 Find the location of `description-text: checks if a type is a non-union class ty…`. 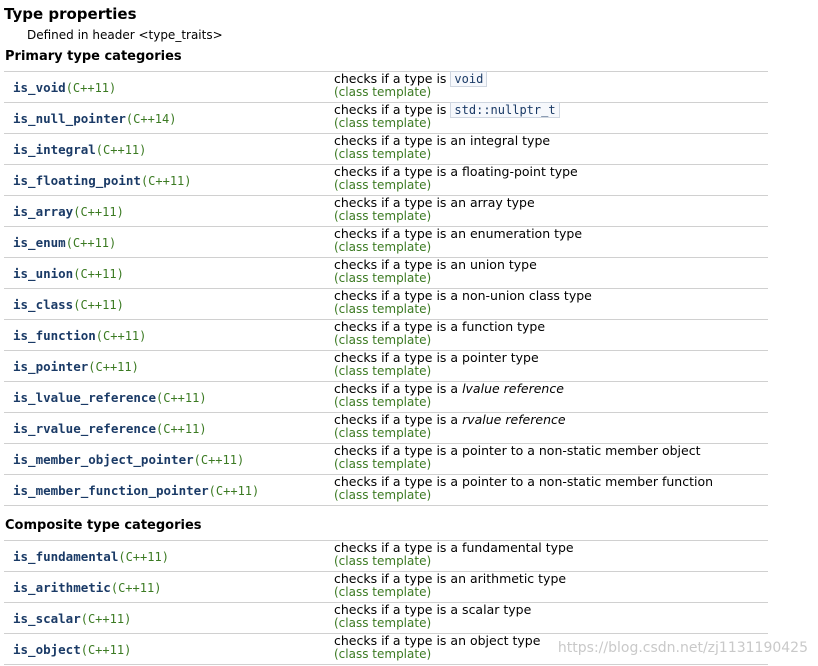

description-text: checks if a type is a non-union class ty… is located at coordinates (463, 296).